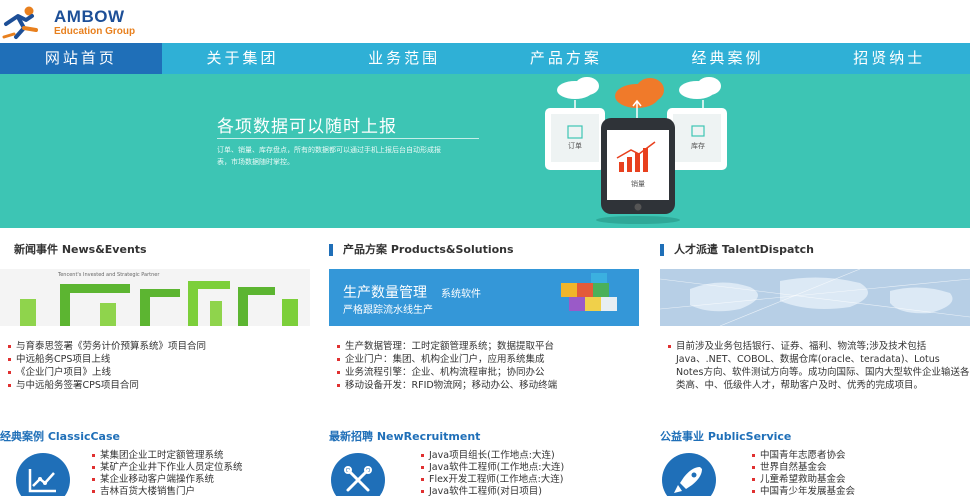 This screenshot has width=970, height=496. Describe the element at coordinates (487, 346) in the screenshot. I see `list-item: 生产数据管理：工时定额管理系统；数据提取平台` at that location.